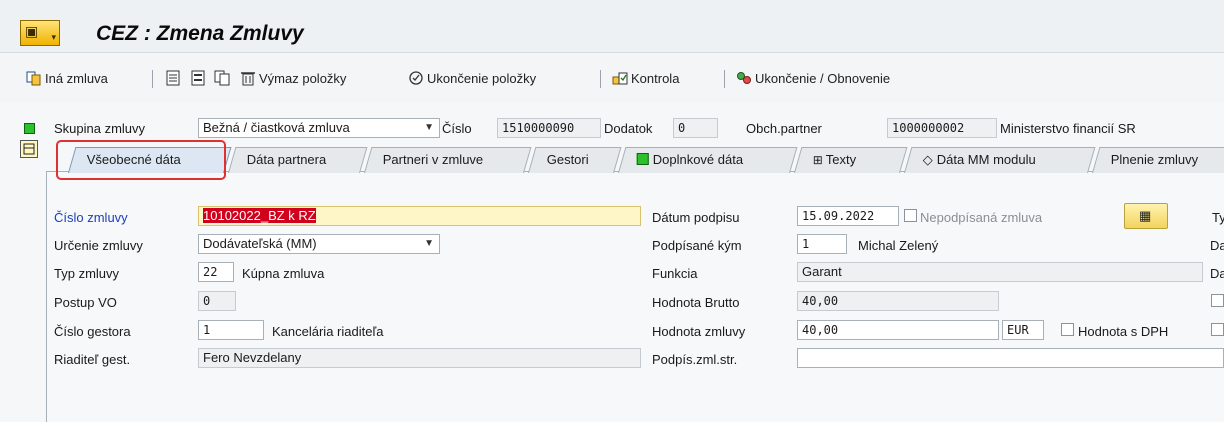 The width and height of the screenshot is (1224, 422). What do you see at coordinates (328, 331) in the screenshot?
I see `gestor-no-text: Kancelária riaditeľa` at bounding box center [328, 331].